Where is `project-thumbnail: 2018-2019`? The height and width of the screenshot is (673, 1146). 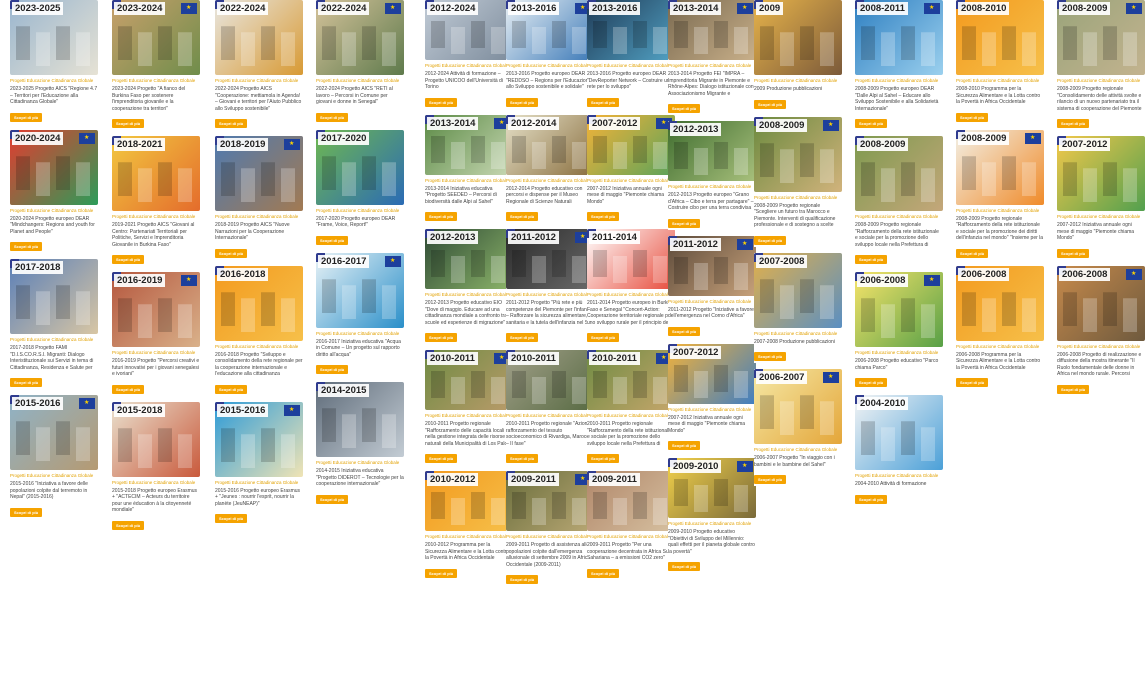 project-thumbnail: 2018-2019 is located at coordinates (259, 173).